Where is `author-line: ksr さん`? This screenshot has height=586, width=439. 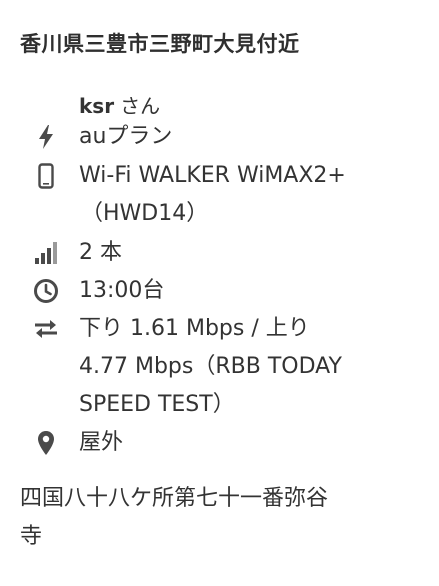 author-line: ksr さん is located at coordinates (119, 104).